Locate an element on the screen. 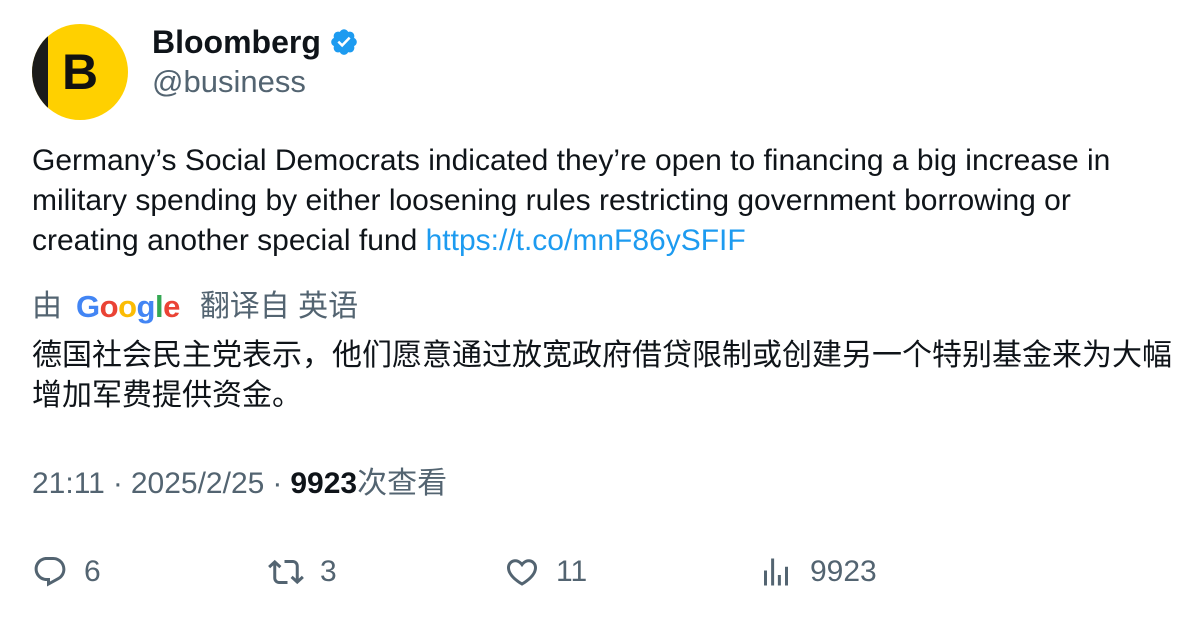 This screenshot has height=618, width=1196. reply-button: 6 is located at coordinates (66, 572).